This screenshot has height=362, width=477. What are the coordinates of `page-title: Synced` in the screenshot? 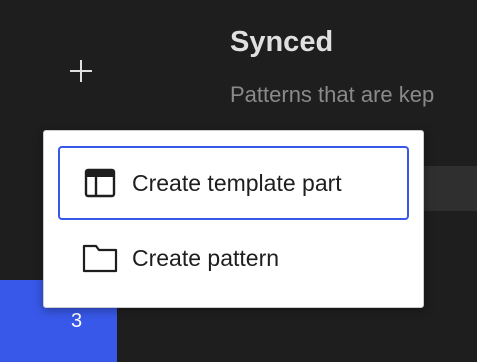 It's located at (282, 42).